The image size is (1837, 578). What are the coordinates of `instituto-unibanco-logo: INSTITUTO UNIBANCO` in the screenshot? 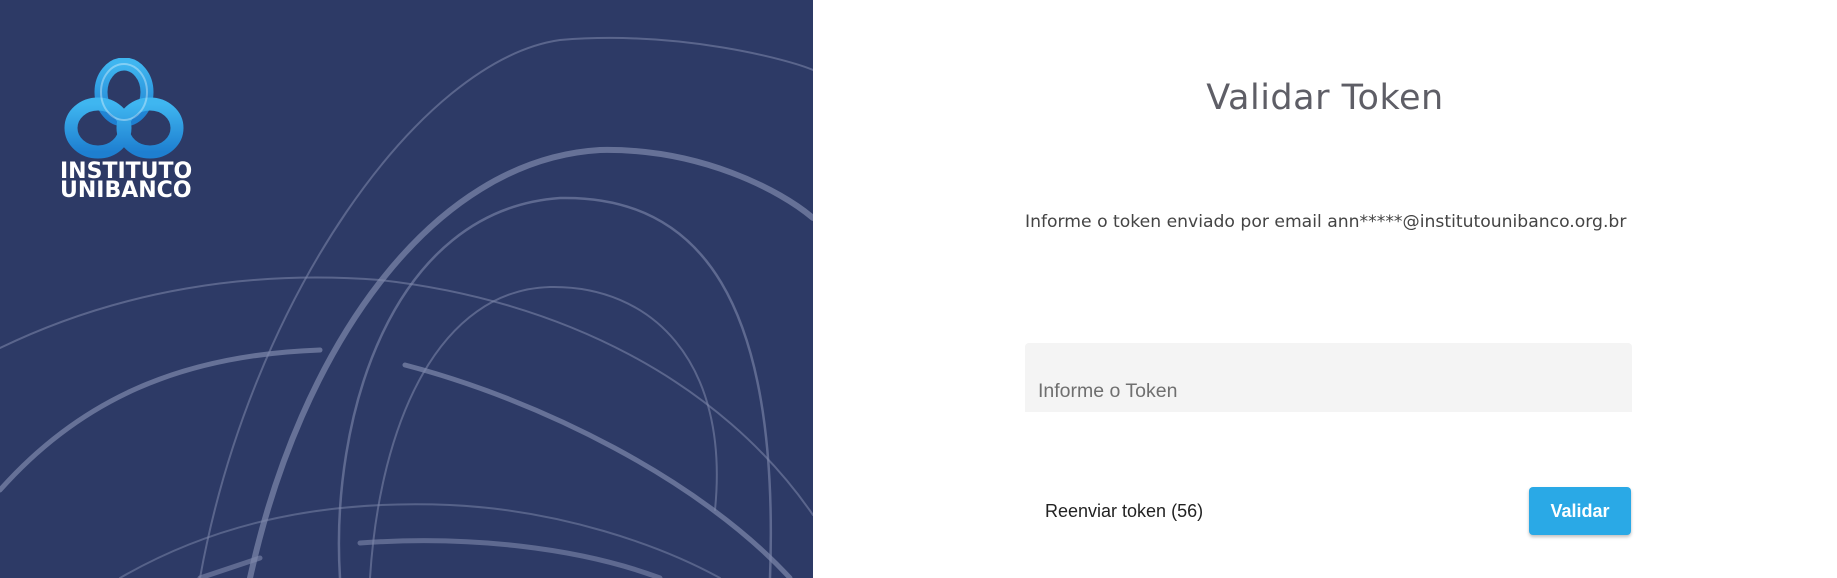 It's located at (125, 133).